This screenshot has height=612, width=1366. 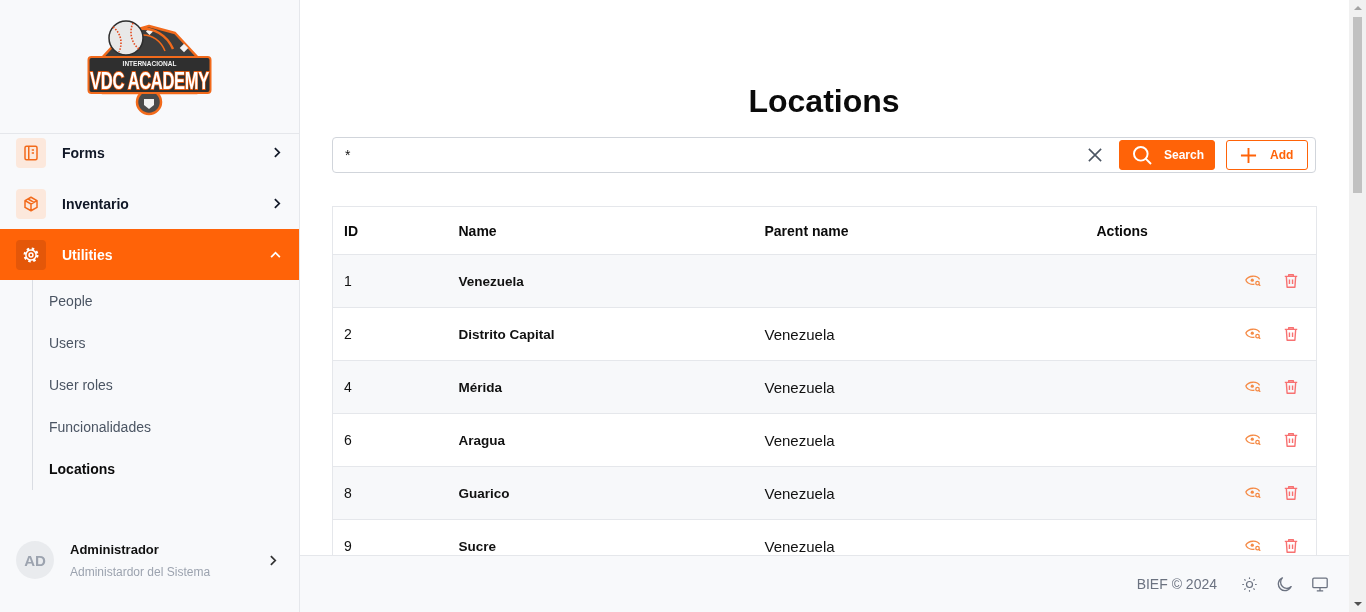 What do you see at coordinates (1249, 584) in the screenshot?
I see `sun-icon` at bounding box center [1249, 584].